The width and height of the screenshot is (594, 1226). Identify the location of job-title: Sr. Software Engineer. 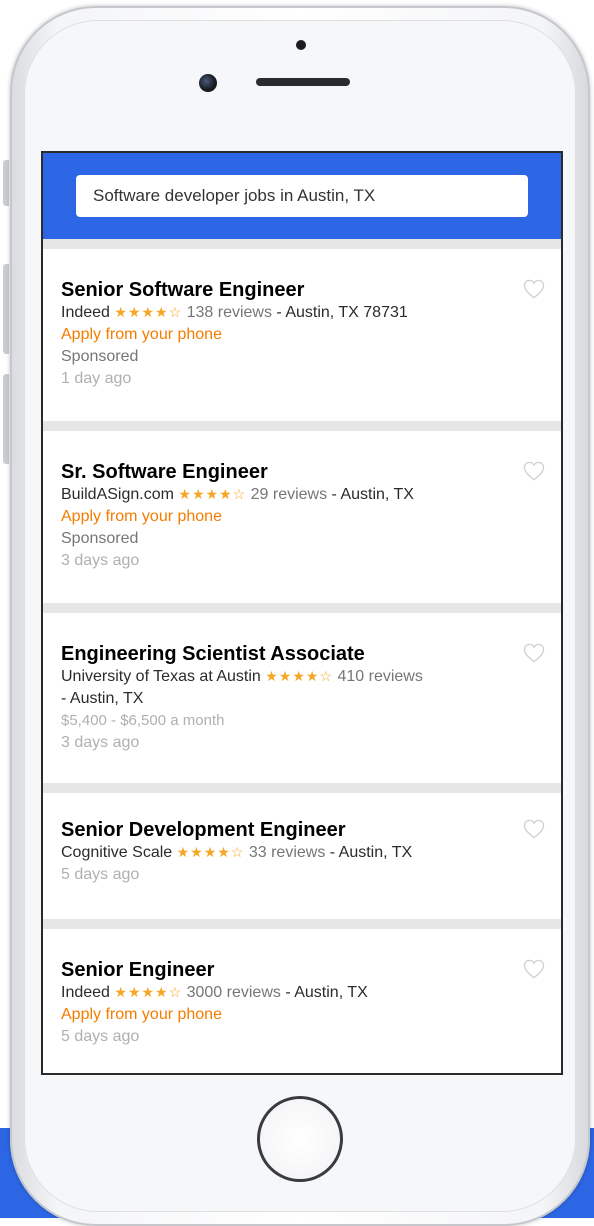
(302, 472).